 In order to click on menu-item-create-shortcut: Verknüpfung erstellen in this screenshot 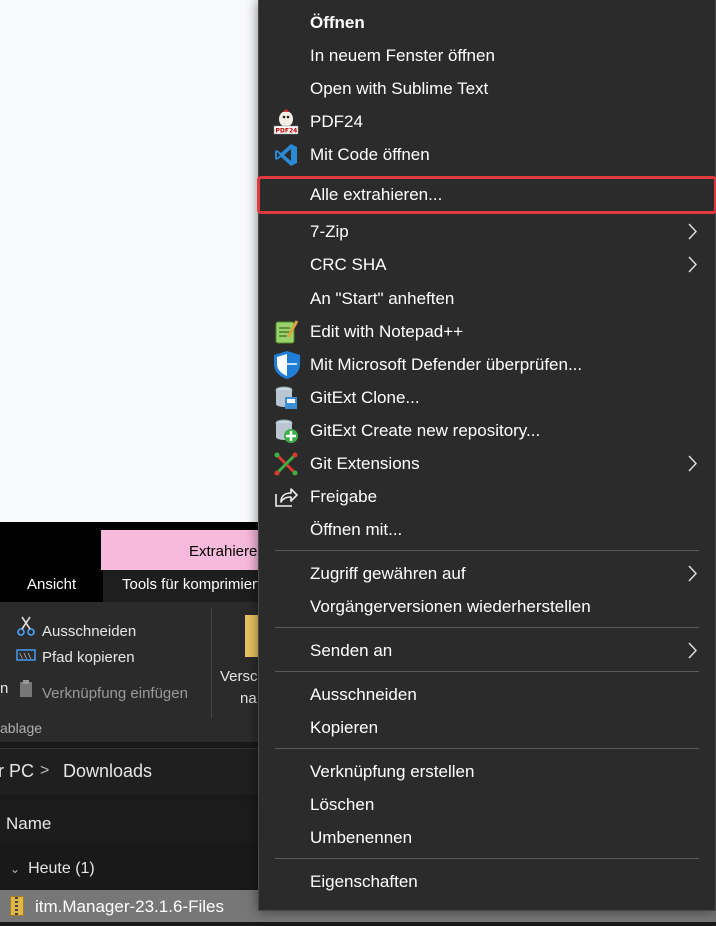, I will do `click(487, 771)`.